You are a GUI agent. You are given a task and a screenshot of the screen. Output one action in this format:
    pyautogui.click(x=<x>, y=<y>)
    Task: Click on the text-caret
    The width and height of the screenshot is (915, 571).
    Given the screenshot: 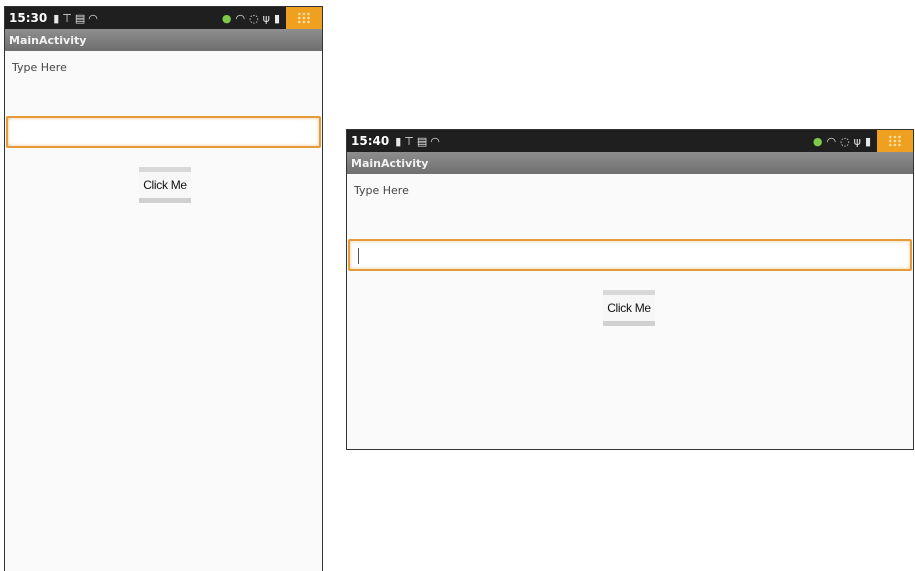 What is the action you would take?
    pyautogui.click(x=358, y=256)
    